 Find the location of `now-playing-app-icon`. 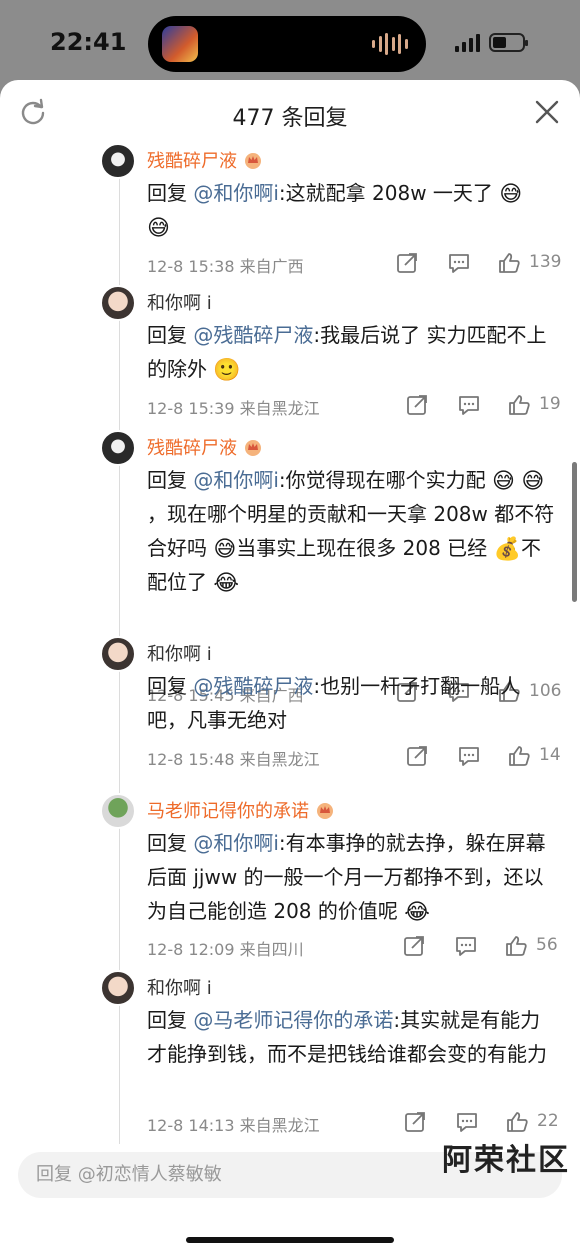

now-playing-app-icon is located at coordinates (180, 44).